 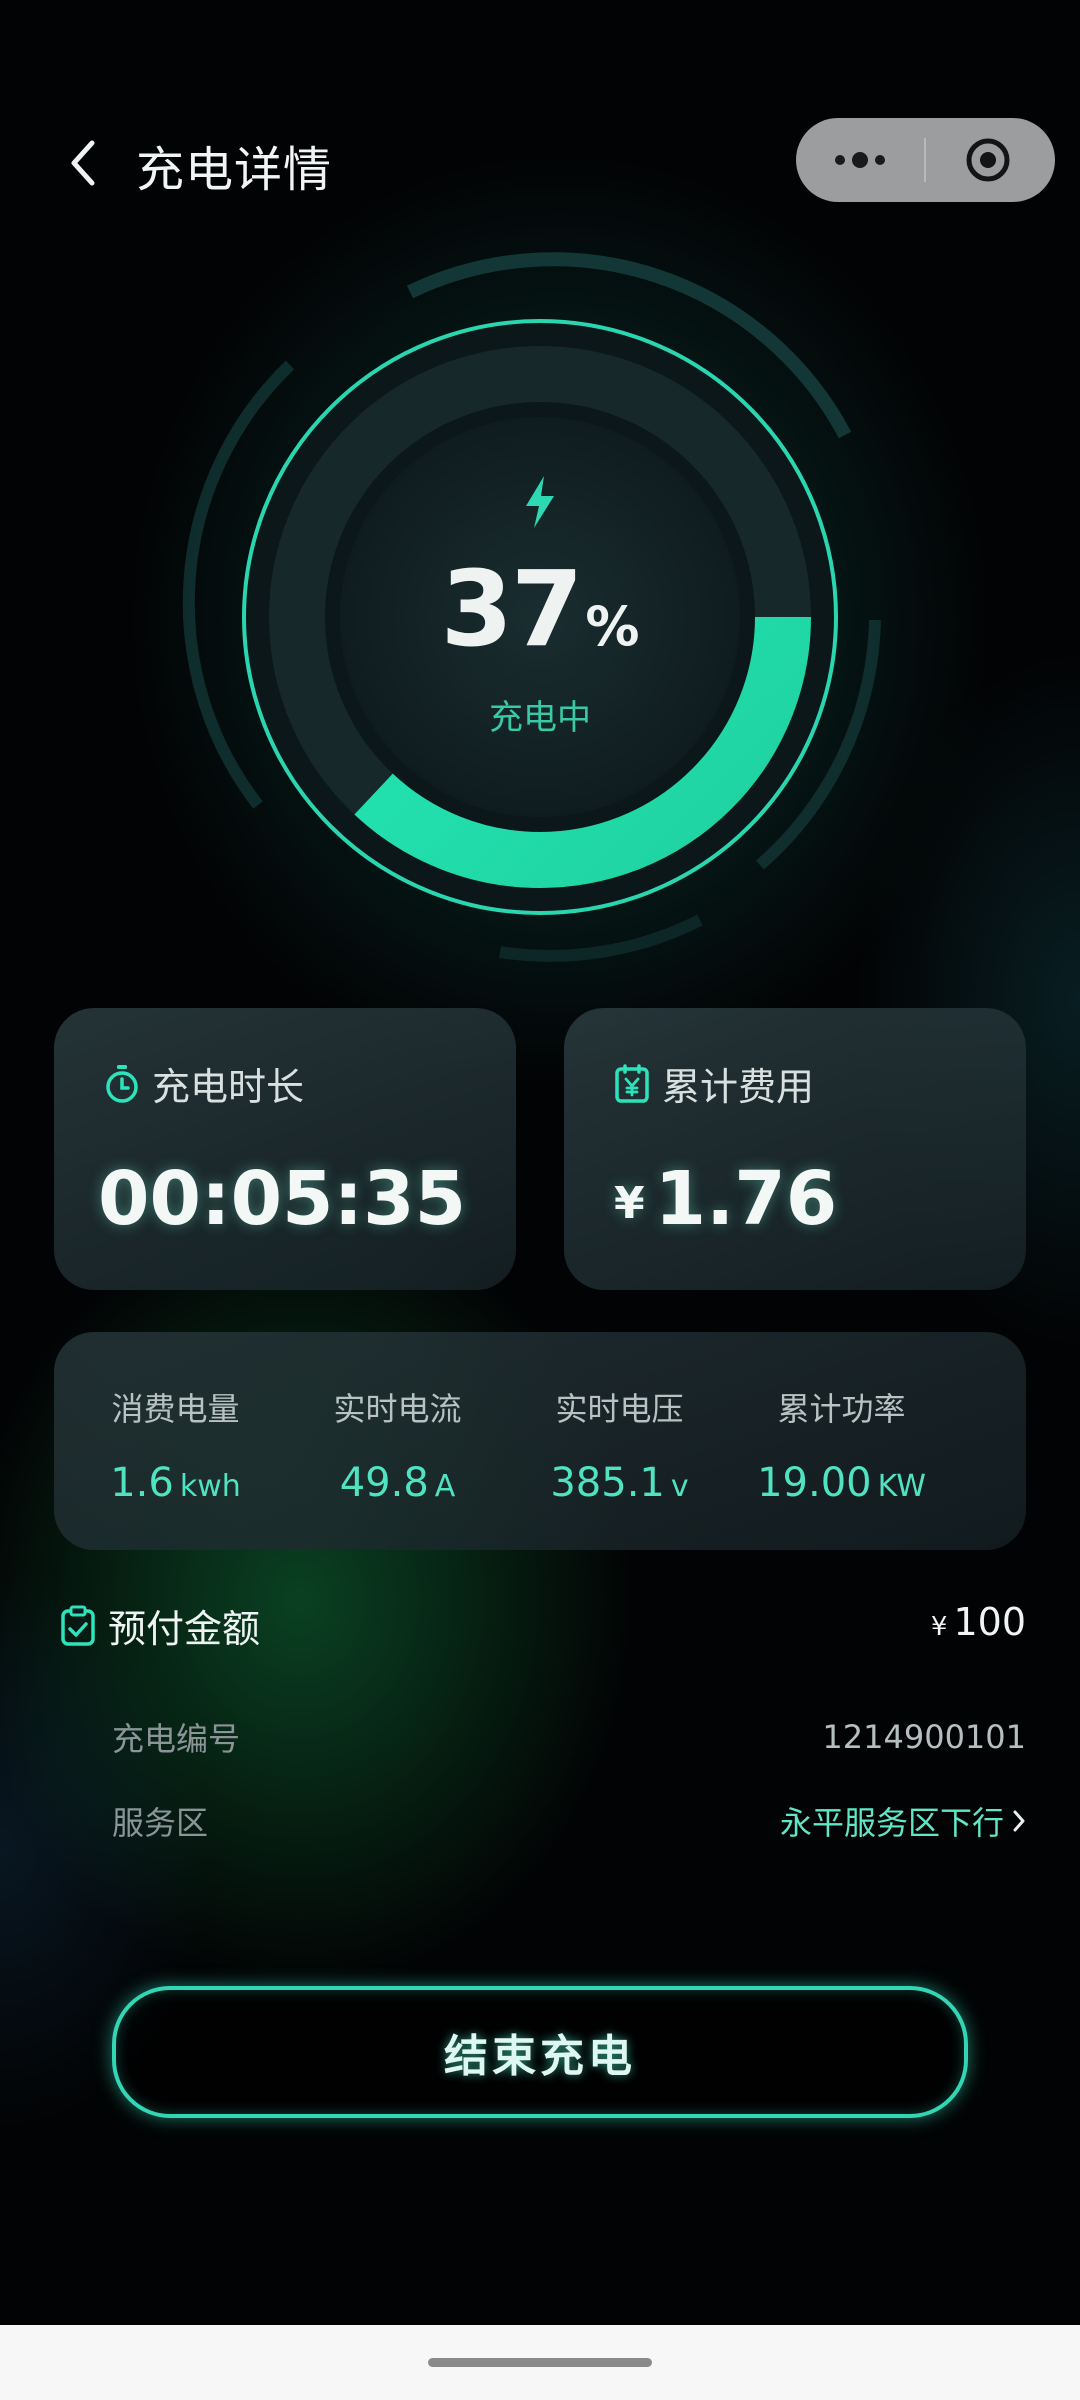 I want to click on stat-label: 累计功率, so click(x=841, y=1409).